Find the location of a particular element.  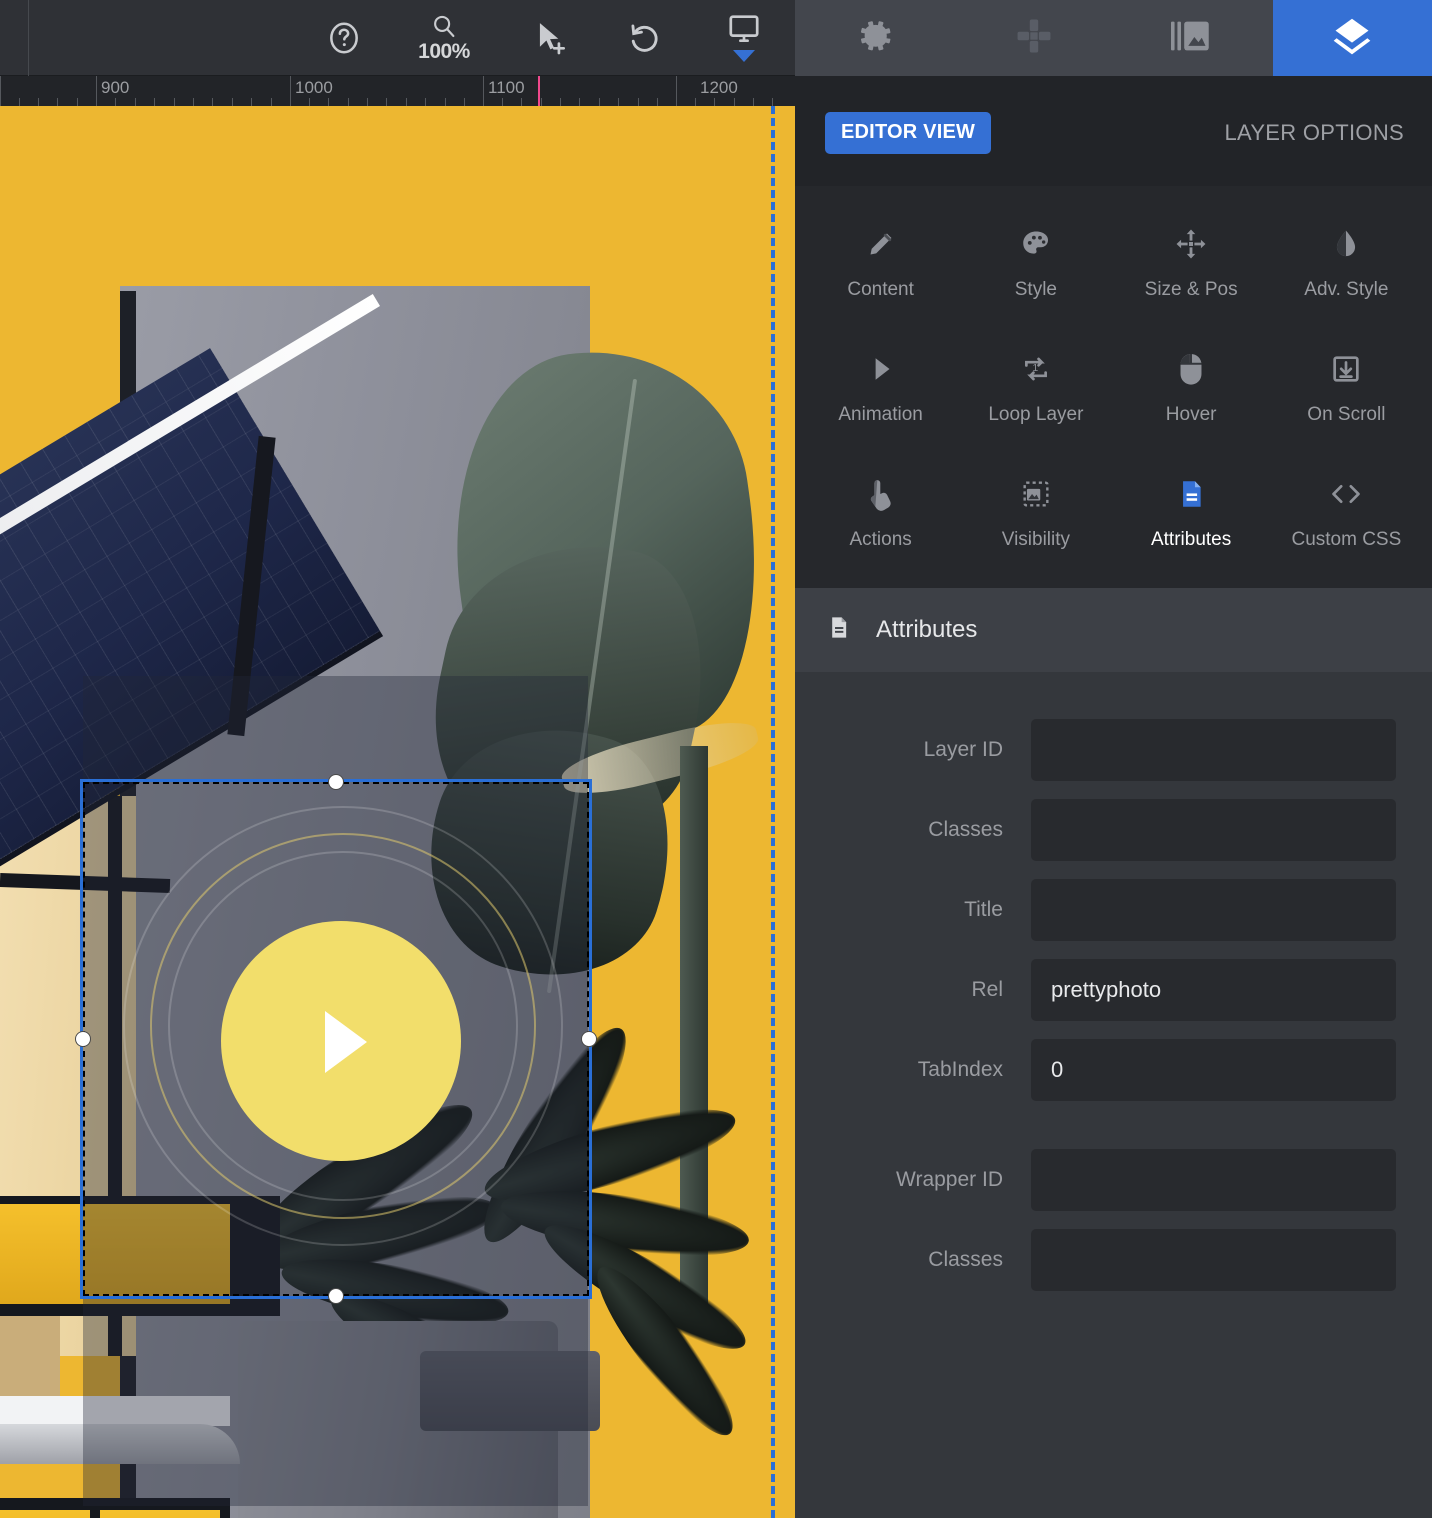

droplet-icon is located at coordinates (1346, 246).